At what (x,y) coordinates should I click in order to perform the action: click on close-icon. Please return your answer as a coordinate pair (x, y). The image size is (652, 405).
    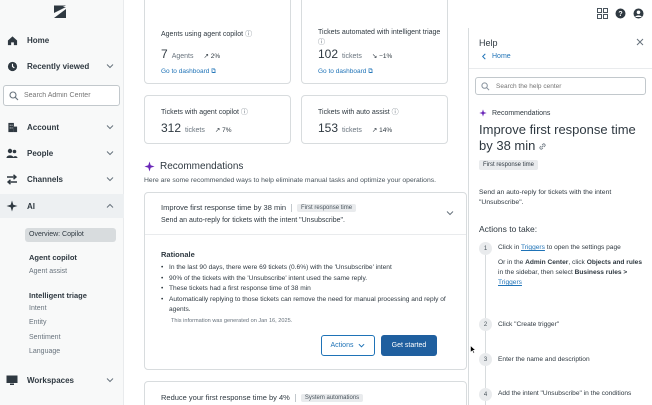
    Looking at the image, I should click on (640, 42).